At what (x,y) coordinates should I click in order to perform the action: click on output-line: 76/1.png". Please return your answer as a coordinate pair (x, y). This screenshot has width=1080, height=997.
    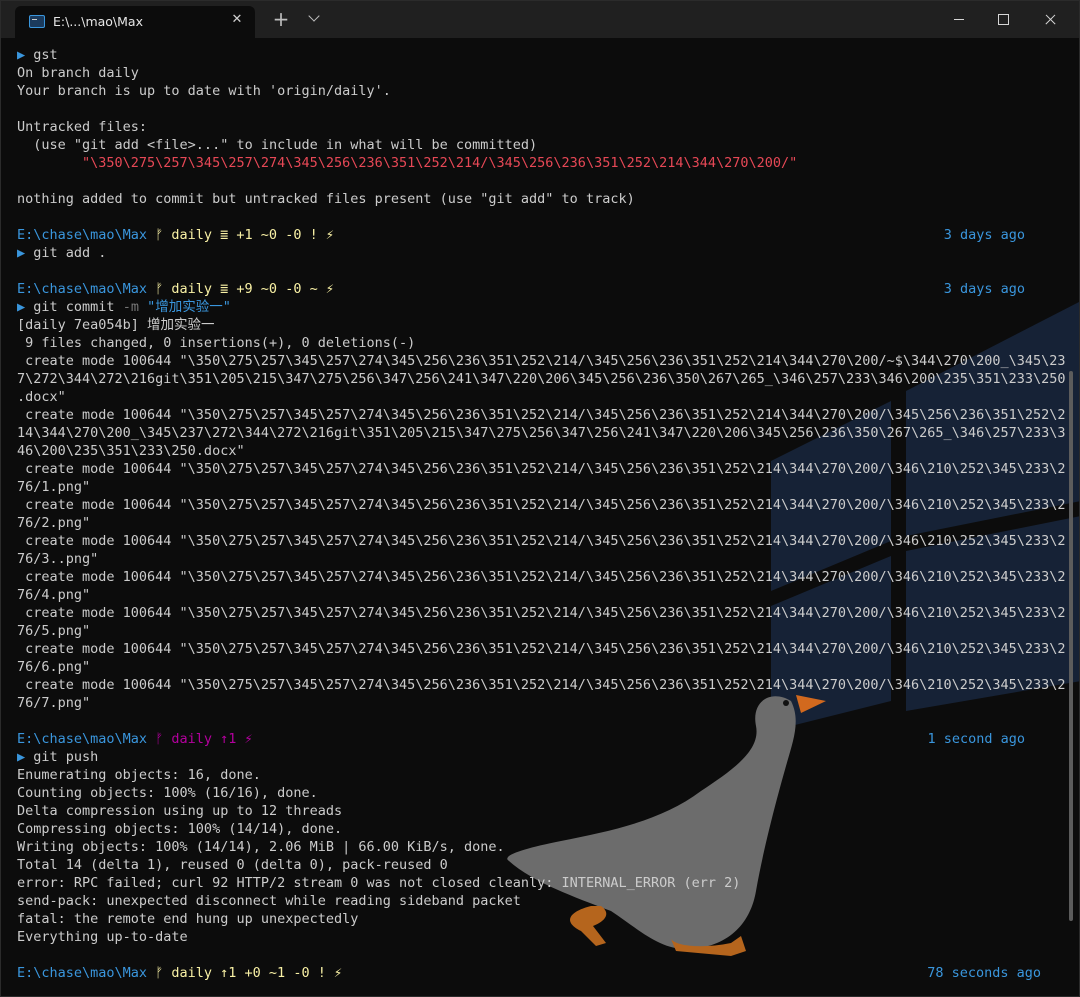
    Looking at the image, I should click on (54, 487).